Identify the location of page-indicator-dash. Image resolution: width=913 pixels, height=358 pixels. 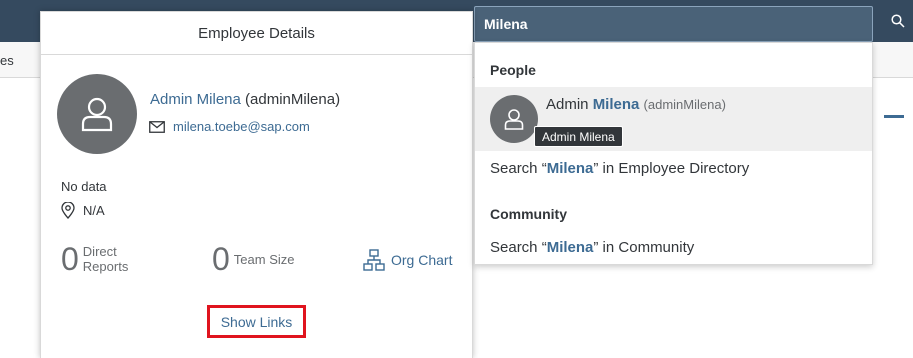
(894, 116).